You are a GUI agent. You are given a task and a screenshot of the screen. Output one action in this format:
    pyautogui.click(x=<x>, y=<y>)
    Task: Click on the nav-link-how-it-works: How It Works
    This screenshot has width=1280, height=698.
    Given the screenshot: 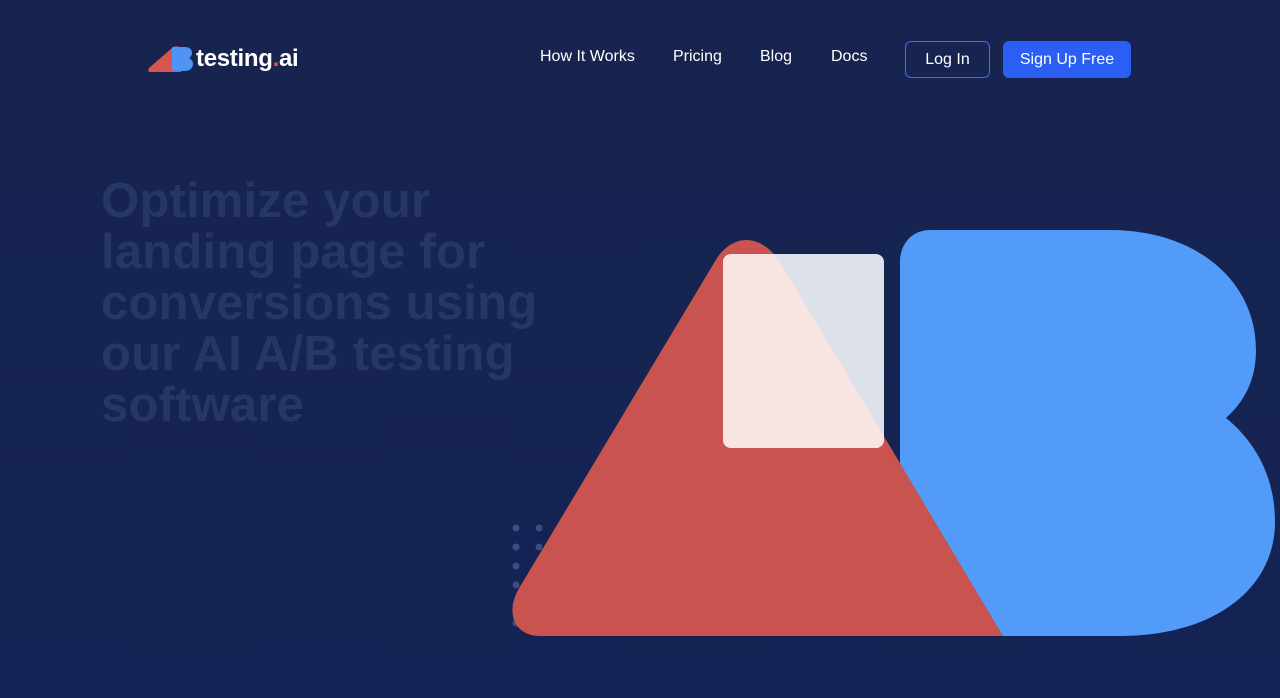 What is the action you would take?
    pyautogui.click(x=587, y=57)
    